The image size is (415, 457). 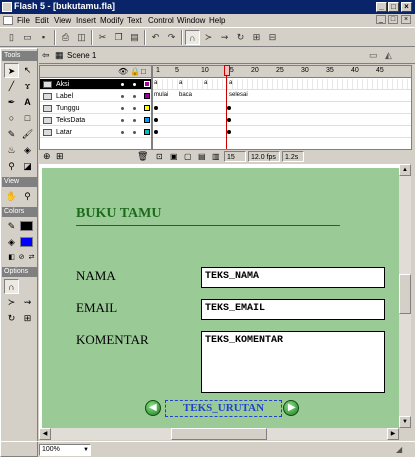 What do you see at coordinates (46, 55) in the screenshot?
I see `back-arrow-icon: ⇦` at bounding box center [46, 55].